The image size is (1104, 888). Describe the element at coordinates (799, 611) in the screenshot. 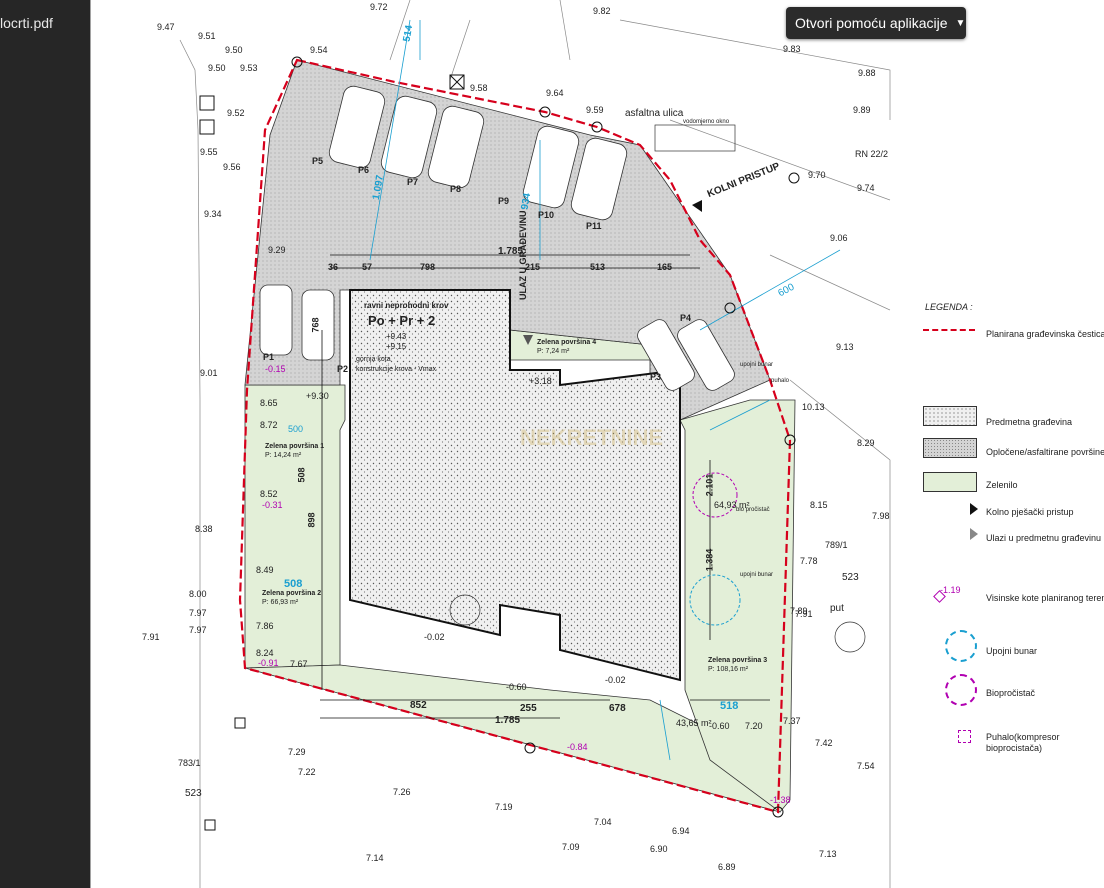

I see `height-label: 7.89` at that location.